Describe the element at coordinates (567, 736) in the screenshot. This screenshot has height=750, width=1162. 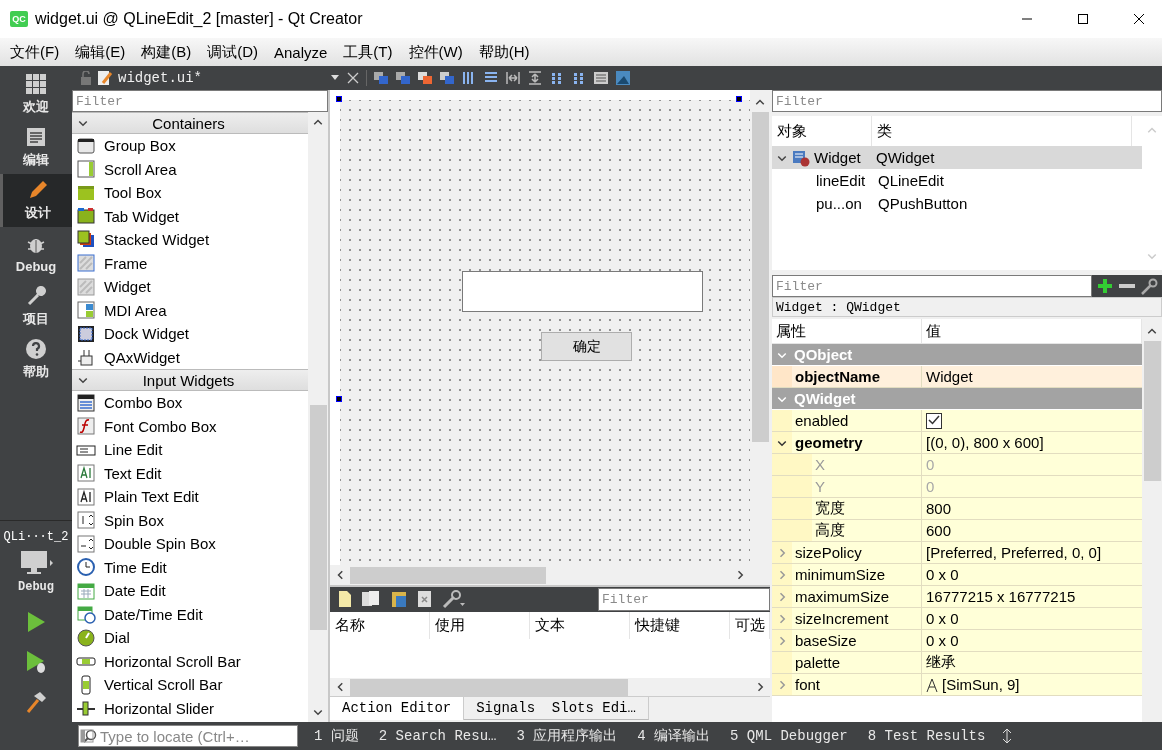
I see `output-pane-tab: 3 应用程序输出` at that location.